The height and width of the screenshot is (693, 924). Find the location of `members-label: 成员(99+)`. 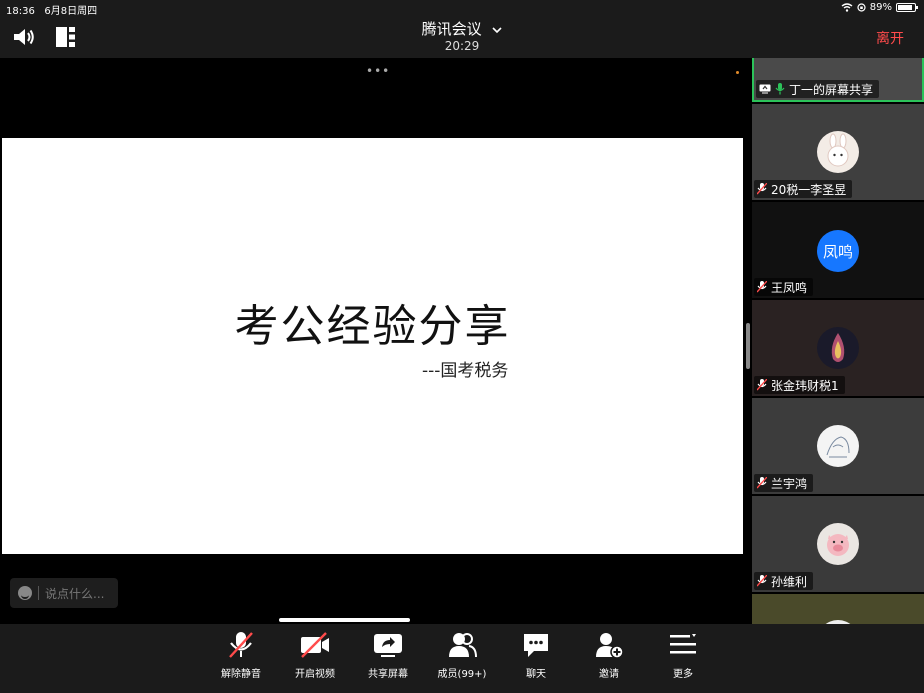

members-label: 成员(99+) is located at coordinates (462, 674).